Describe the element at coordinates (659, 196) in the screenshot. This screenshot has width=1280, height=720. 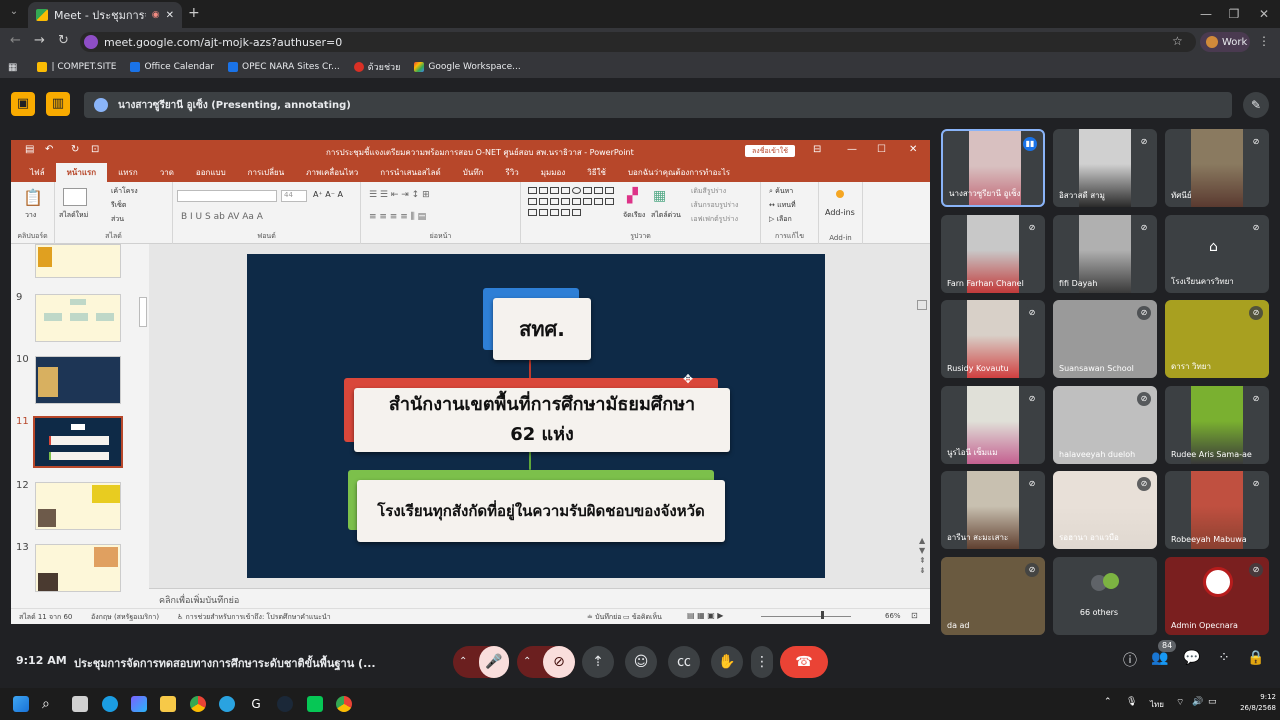
I see `quick-styles-icon: ▦` at that location.